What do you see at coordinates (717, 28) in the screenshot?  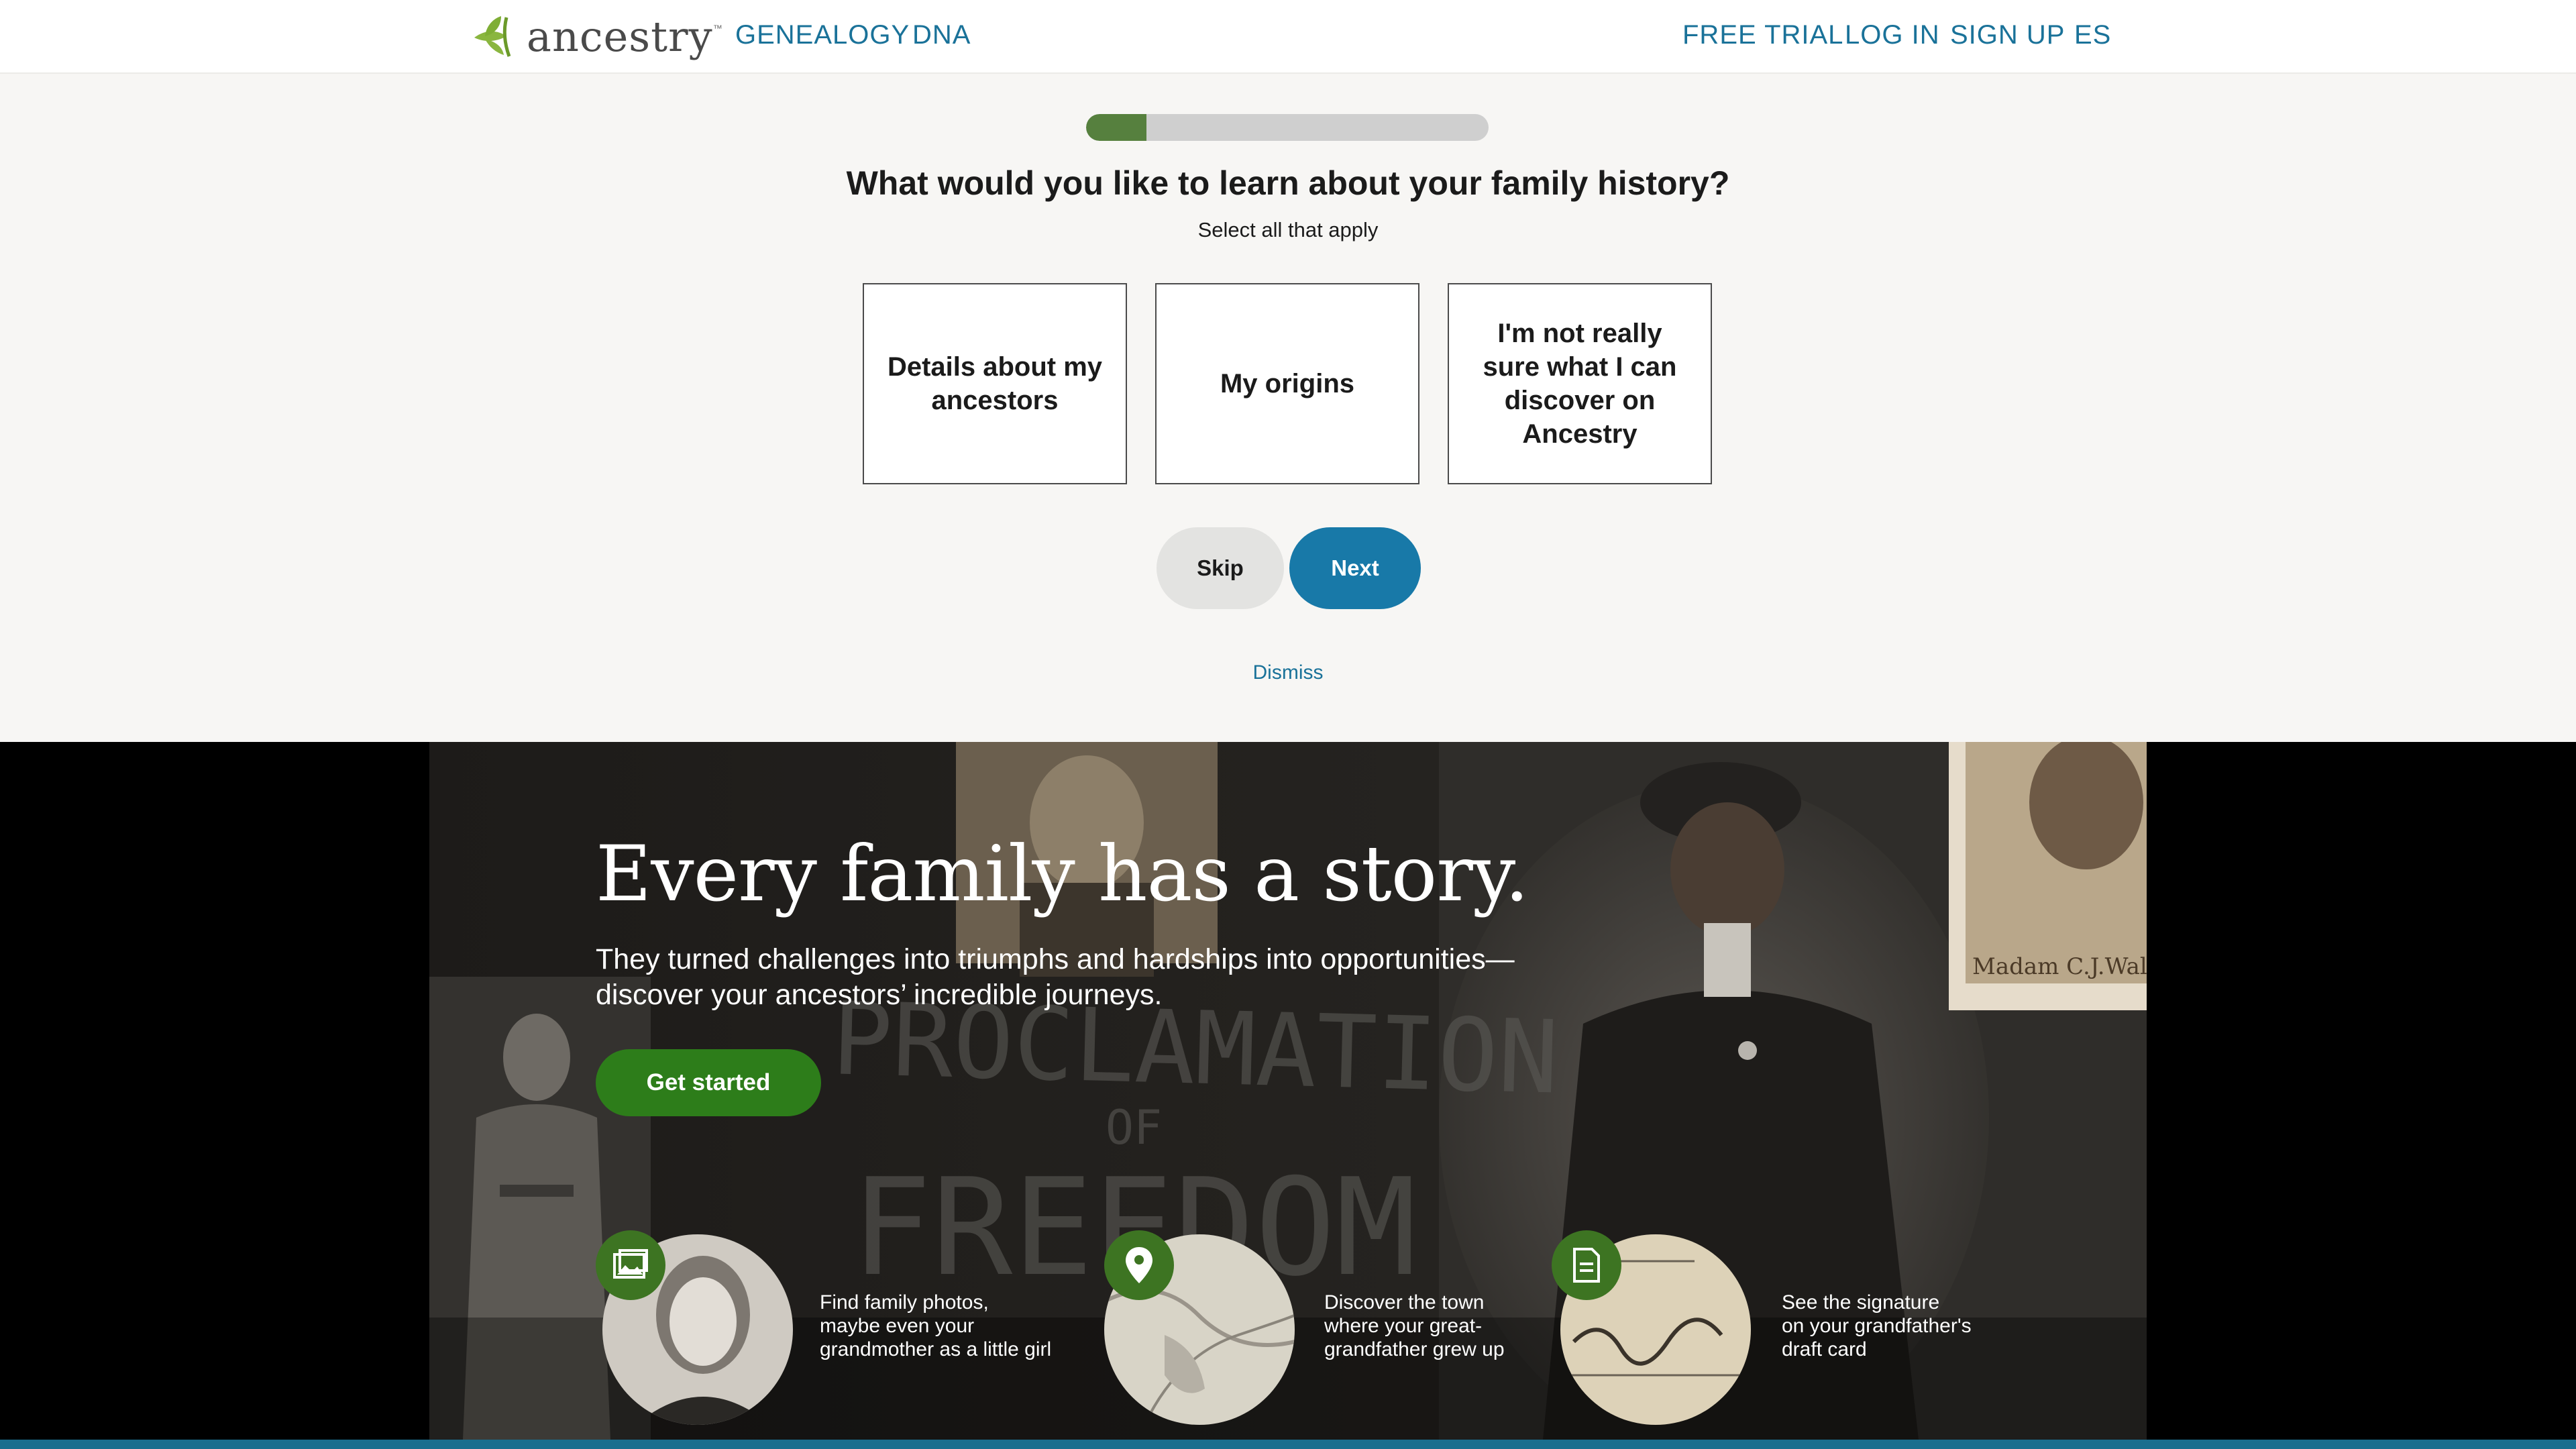 I see `trademark-mark: ™` at bounding box center [717, 28].